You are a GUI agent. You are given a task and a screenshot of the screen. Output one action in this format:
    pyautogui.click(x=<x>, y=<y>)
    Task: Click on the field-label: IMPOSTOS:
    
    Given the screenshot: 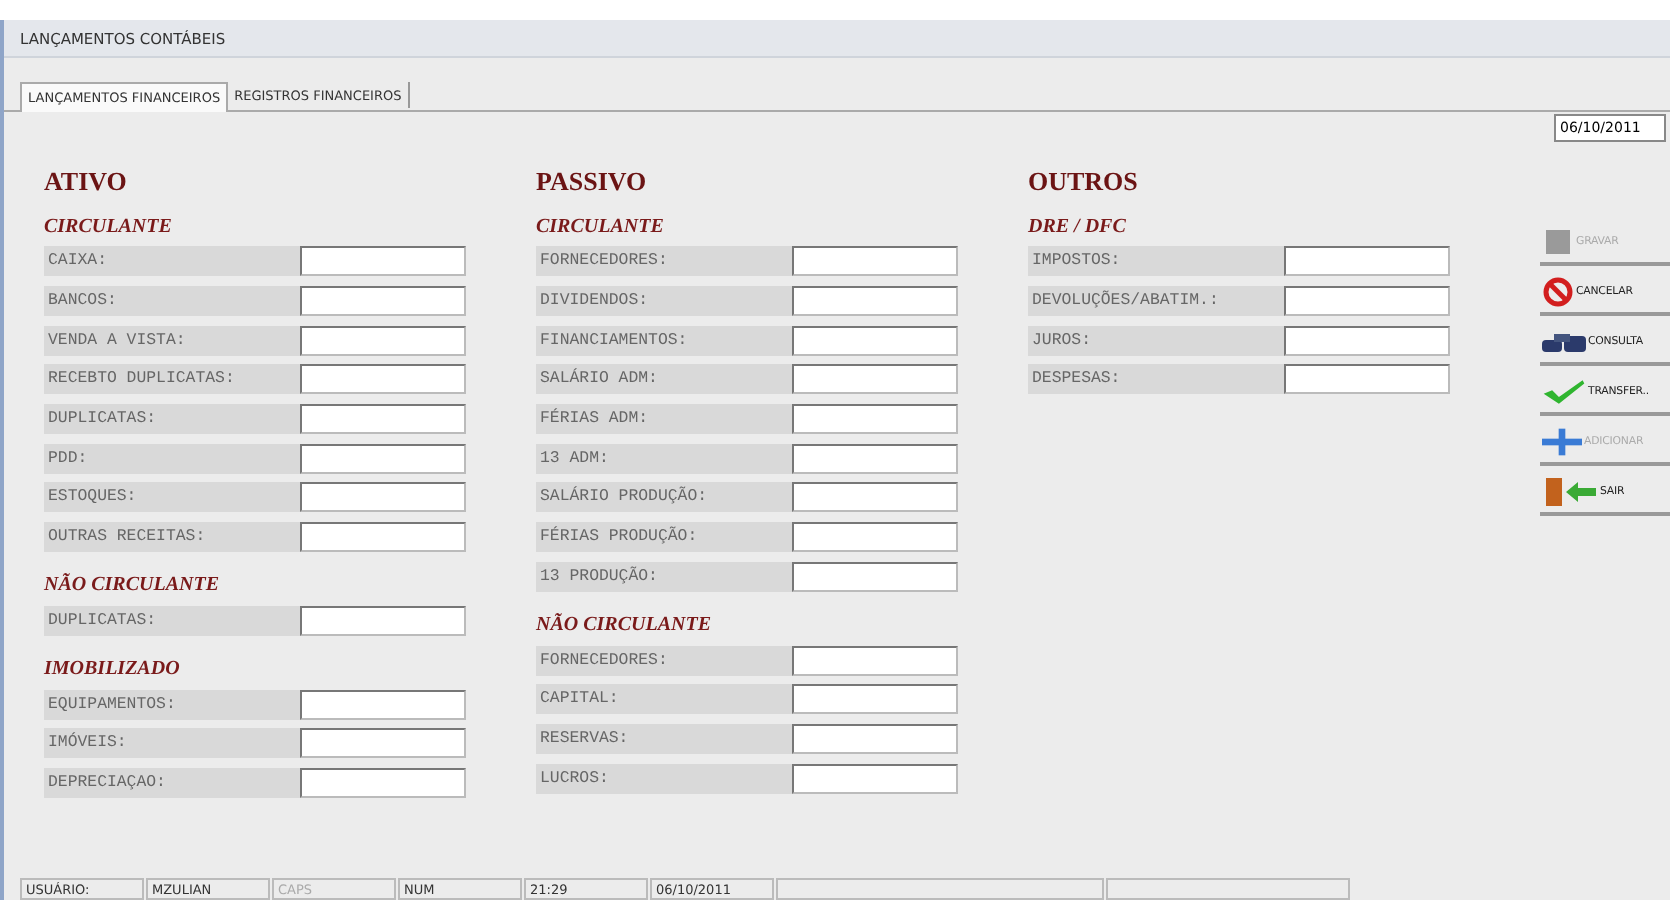 What is the action you would take?
    pyautogui.click(x=1156, y=261)
    